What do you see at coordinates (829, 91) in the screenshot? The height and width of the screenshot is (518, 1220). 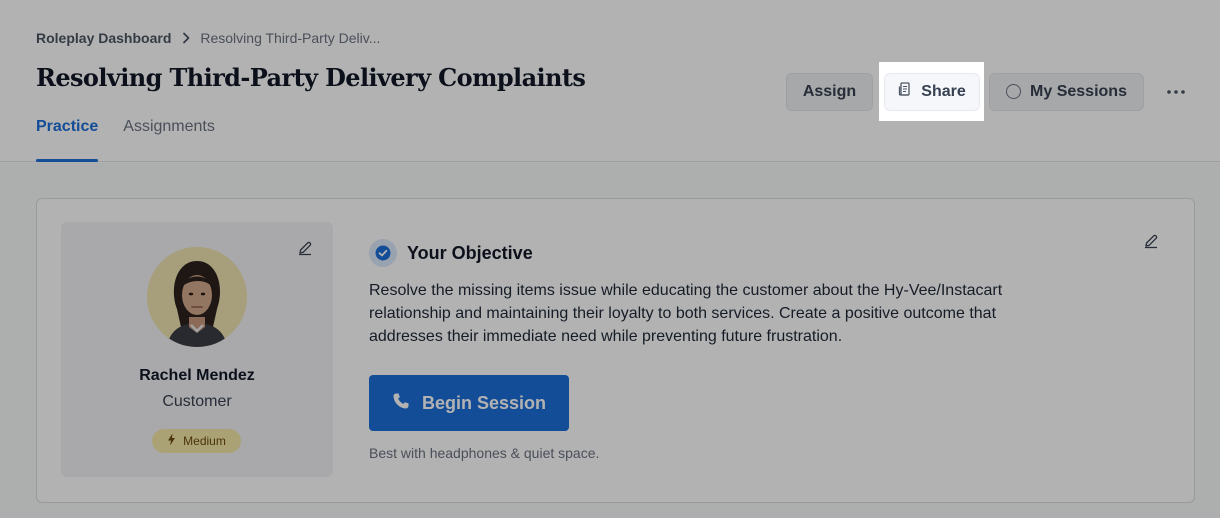 I see `assign-button: Assign` at bounding box center [829, 91].